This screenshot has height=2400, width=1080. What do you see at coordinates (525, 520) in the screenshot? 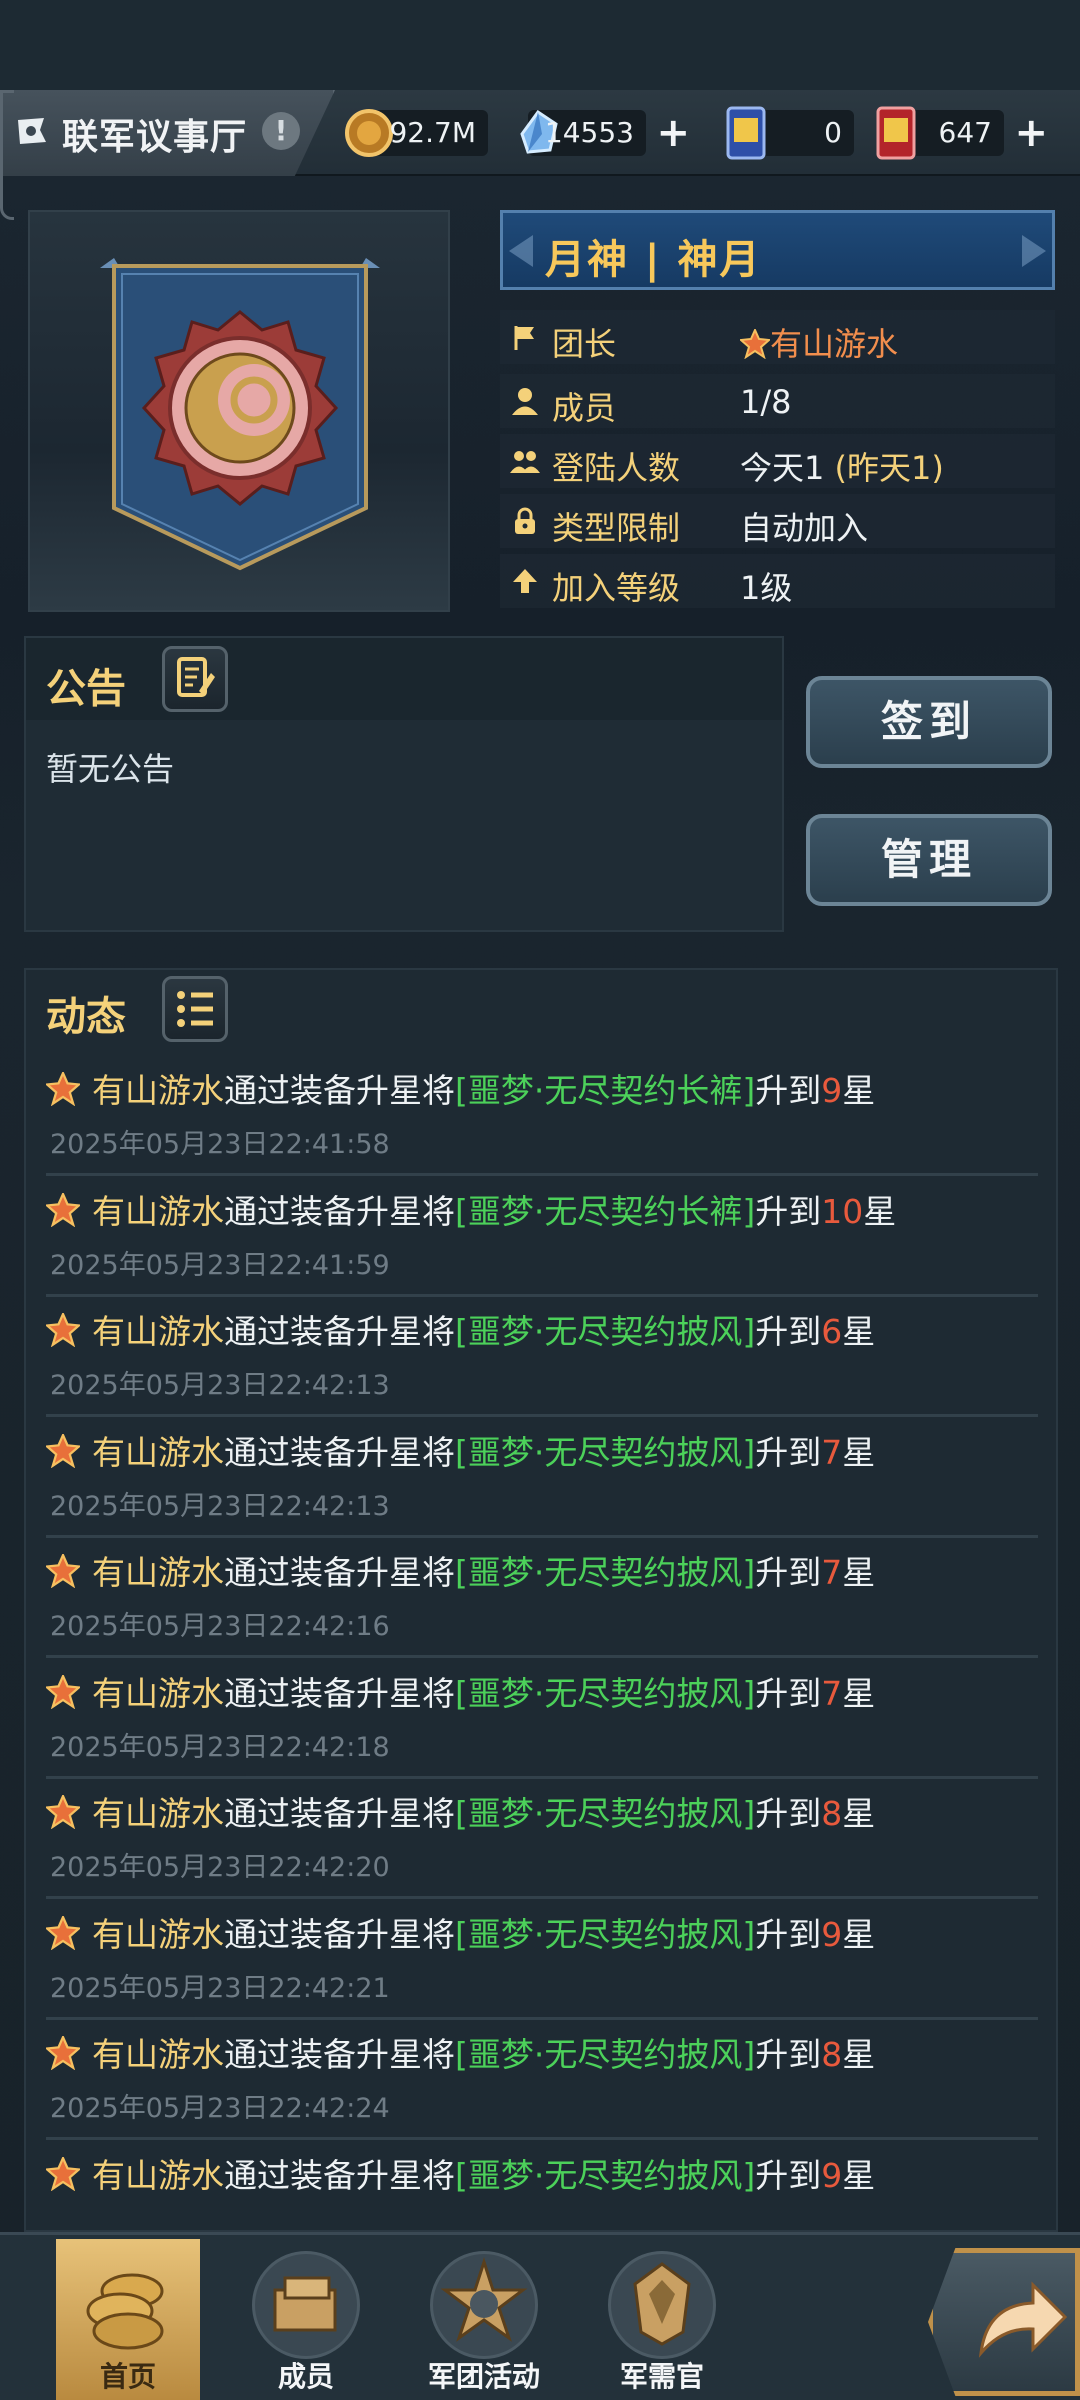
I see `lock-icon` at bounding box center [525, 520].